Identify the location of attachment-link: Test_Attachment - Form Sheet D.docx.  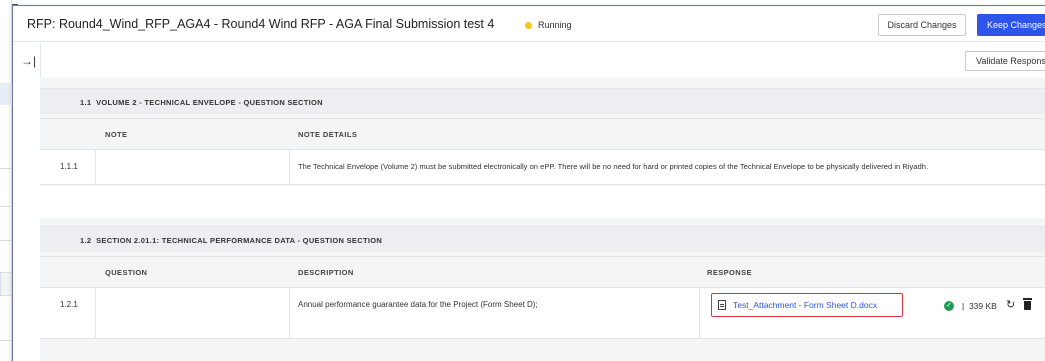
(807, 305).